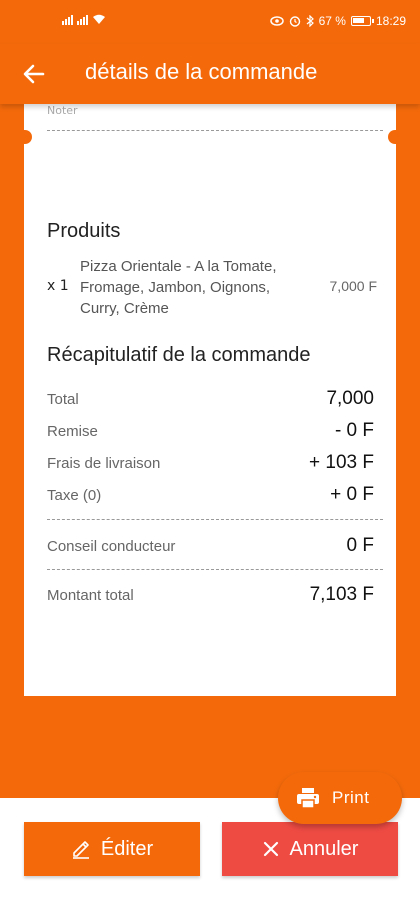 The width and height of the screenshot is (420, 900). What do you see at coordinates (362, 21) in the screenshot?
I see `battery-icon` at bounding box center [362, 21].